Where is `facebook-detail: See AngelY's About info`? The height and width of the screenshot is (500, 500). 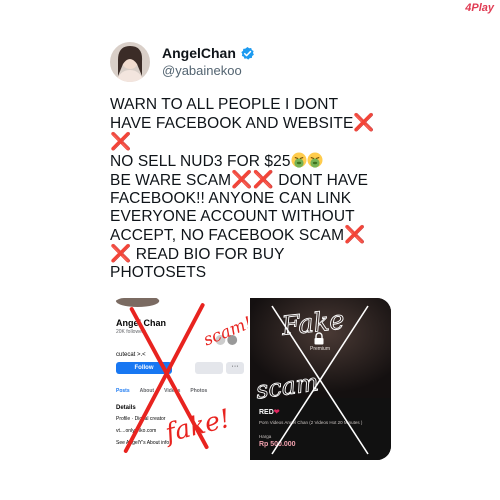
facebook-detail: See AngelY's About info is located at coordinates (143, 443).